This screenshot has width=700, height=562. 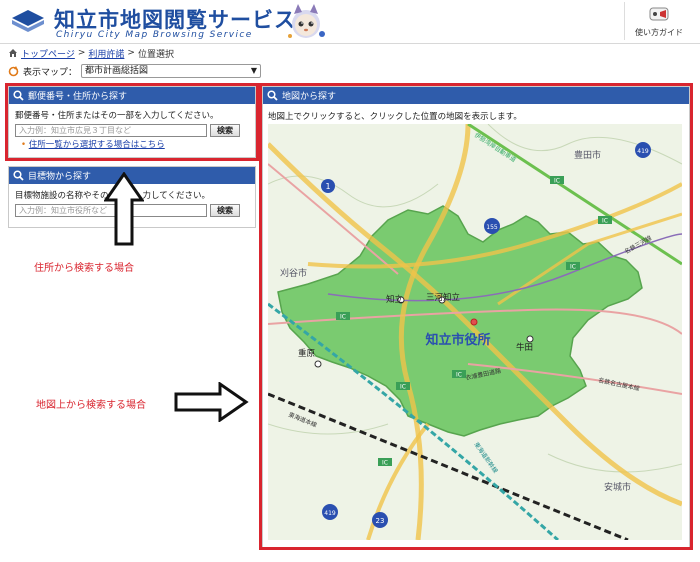 What do you see at coordinates (443, 297) in the screenshot?
I see `place-label-mikawa-chiryu: 三河知立` at bounding box center [443, 297].